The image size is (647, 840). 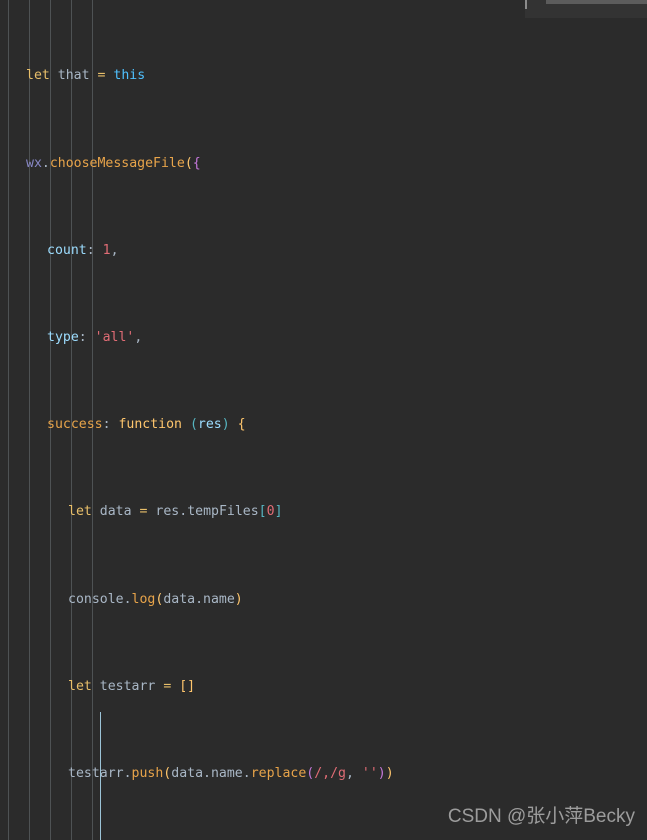 What do you see at coordinates (323, 338) in the screenshot?
I see `code-line: type: 'all',` at bounding box center [323, 338].